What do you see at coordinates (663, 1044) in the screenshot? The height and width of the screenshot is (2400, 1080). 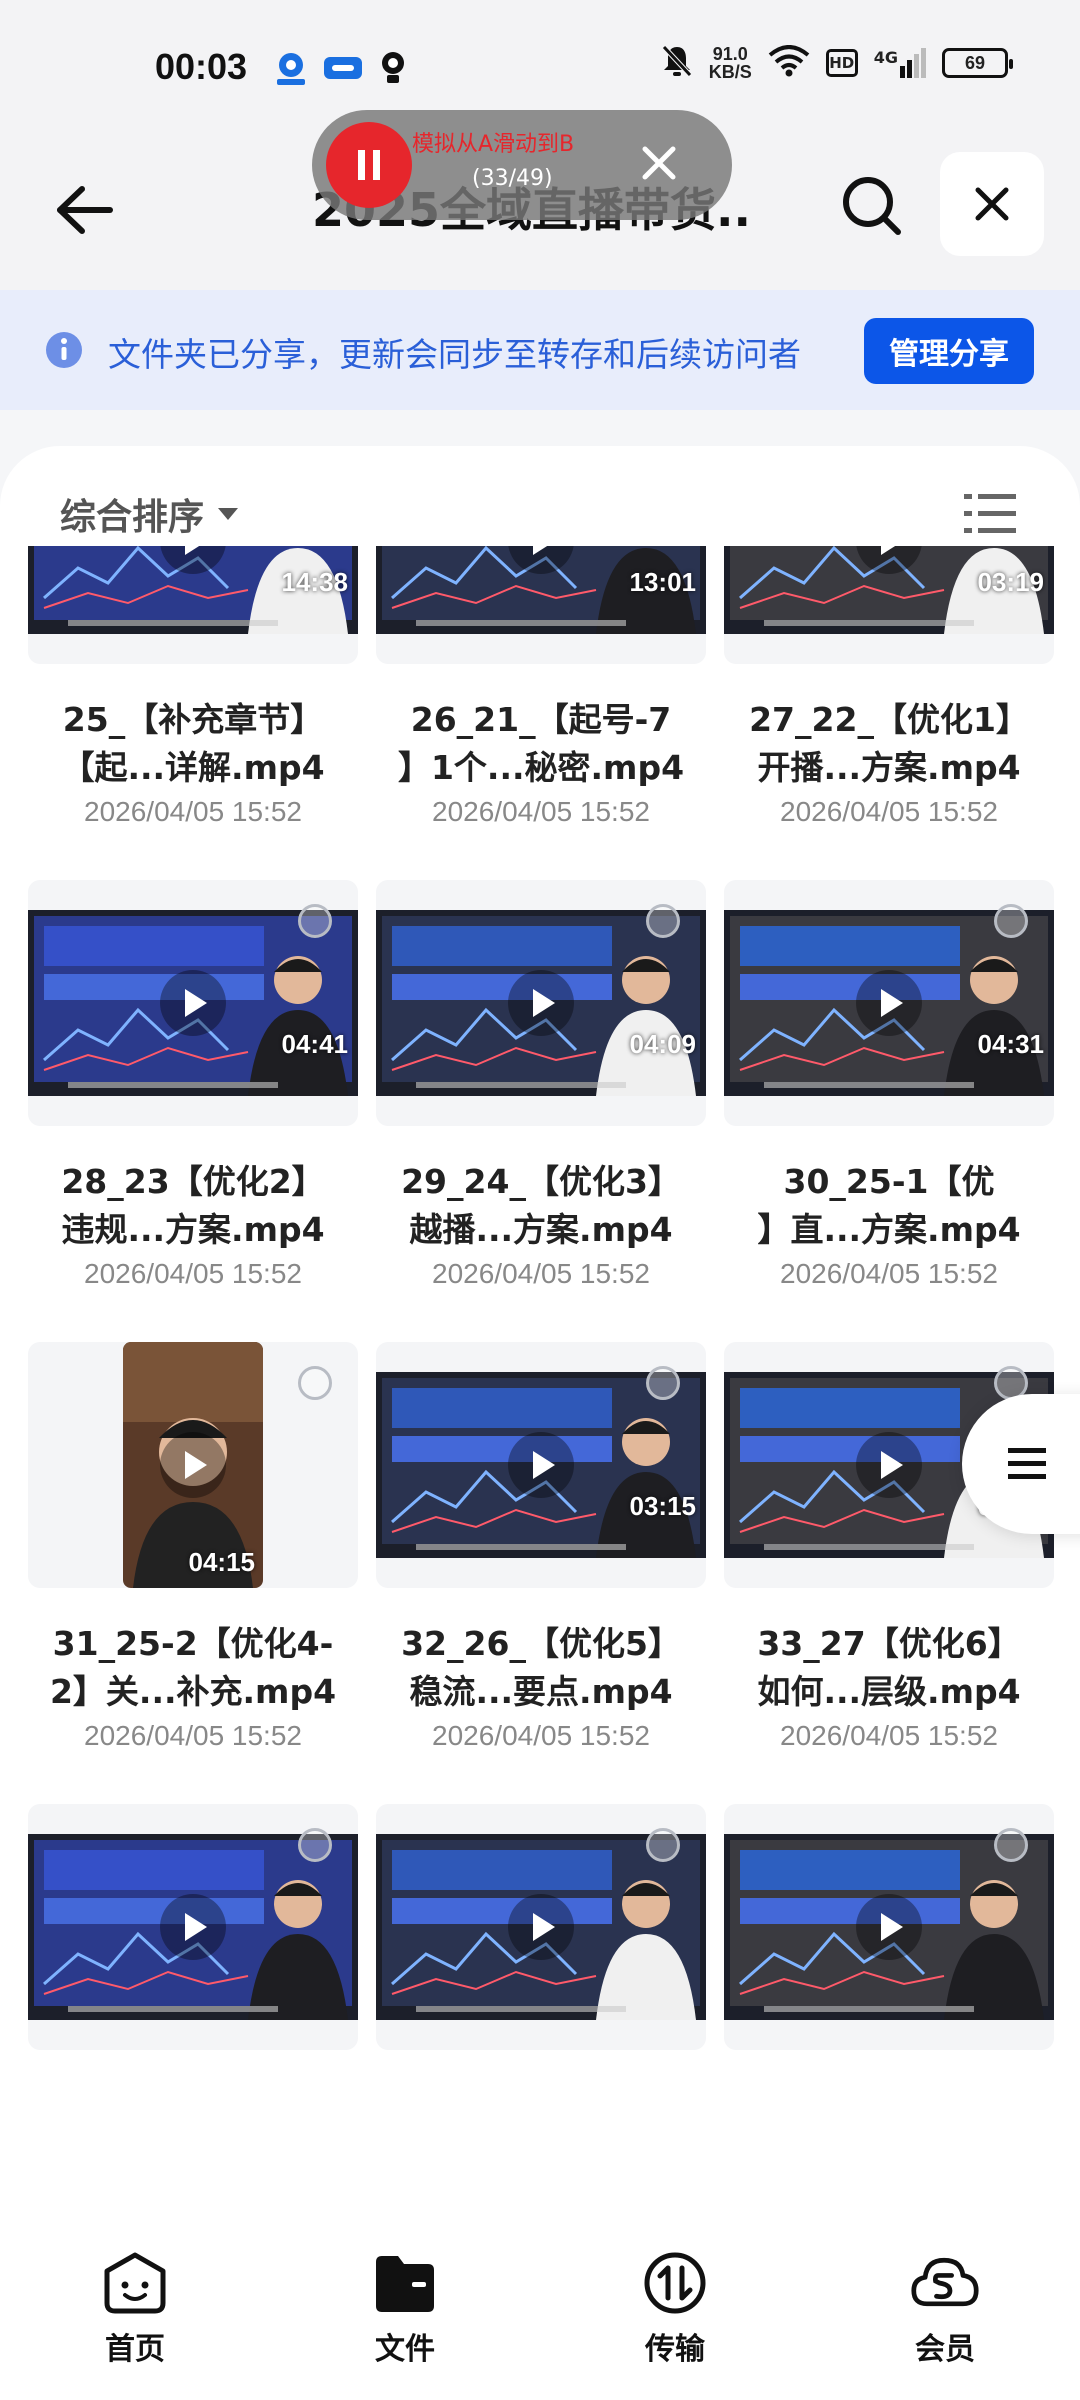 I see `video-duration: 04:09` at bounding box center [663, 1044].